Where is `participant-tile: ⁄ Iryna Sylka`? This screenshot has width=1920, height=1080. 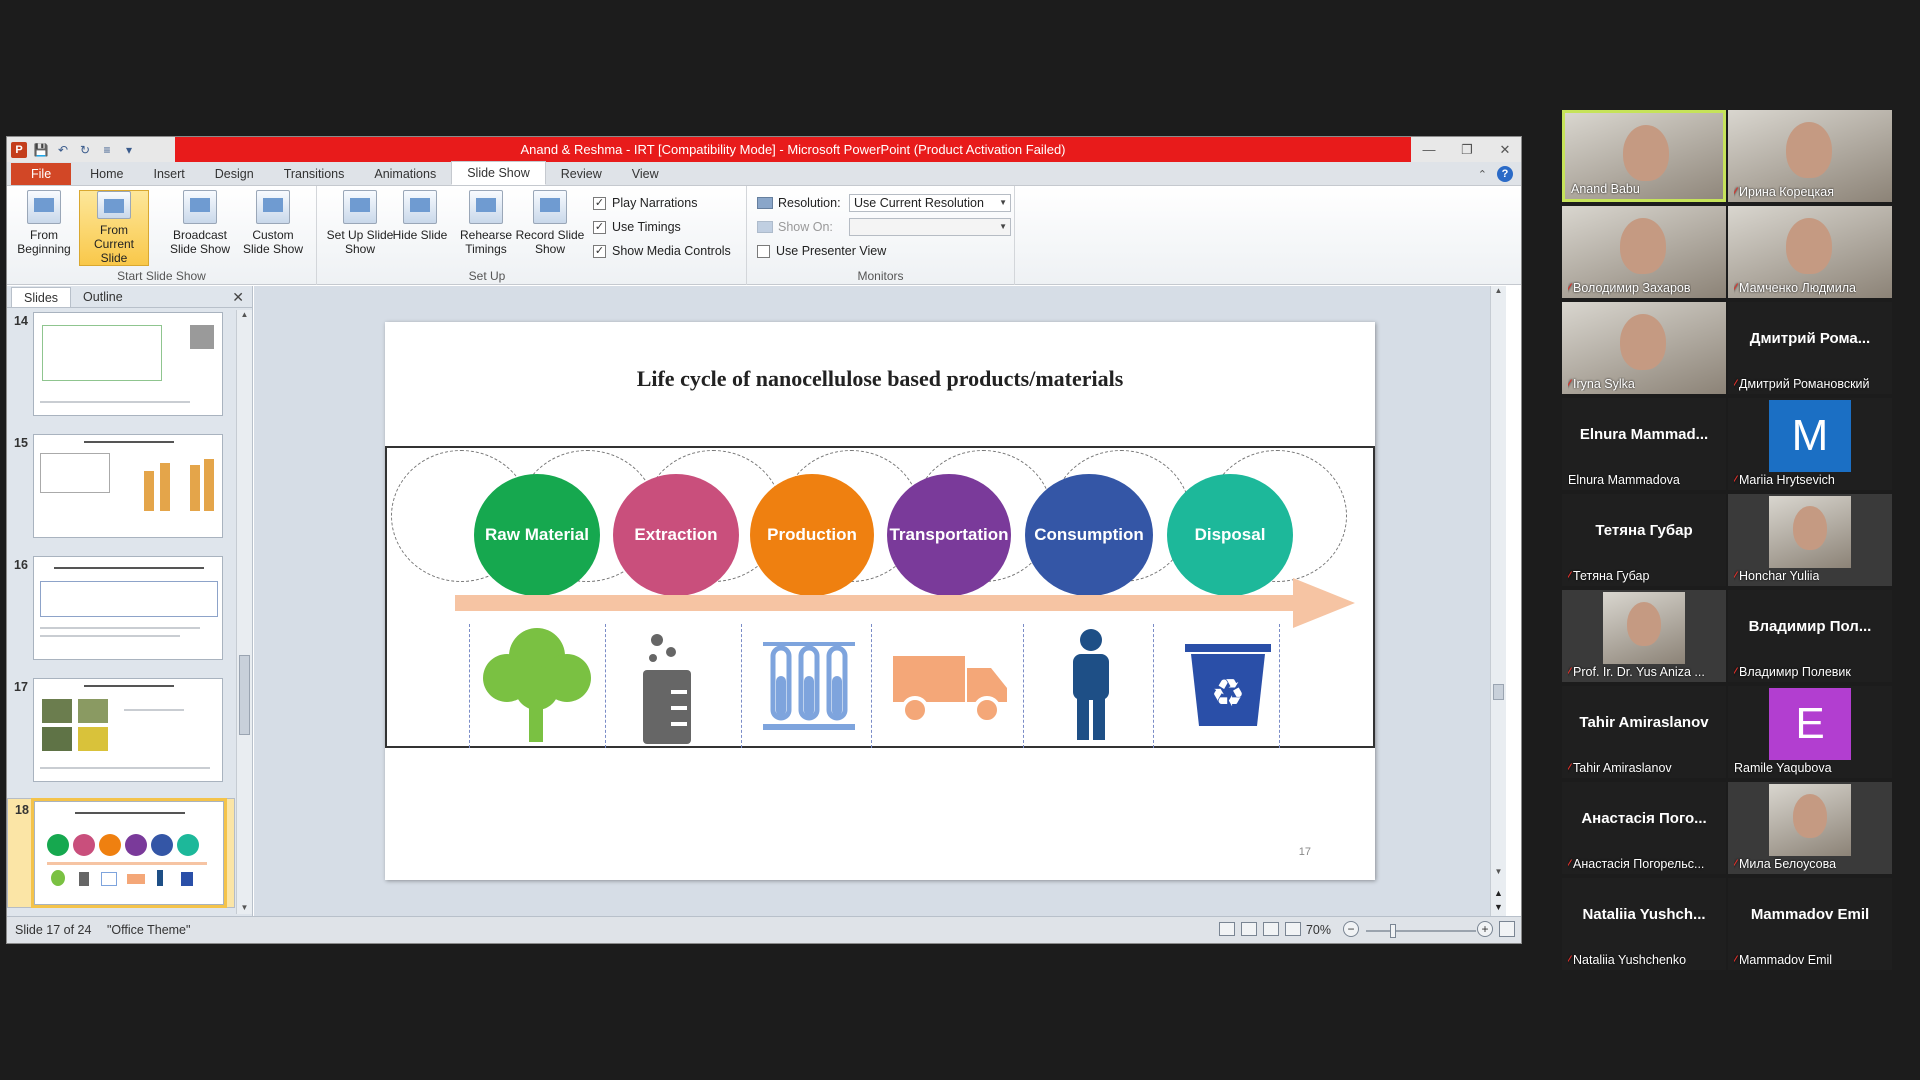
participant-tile: ⁄ Iryna Sylka is located at coordinates (1644, 348).